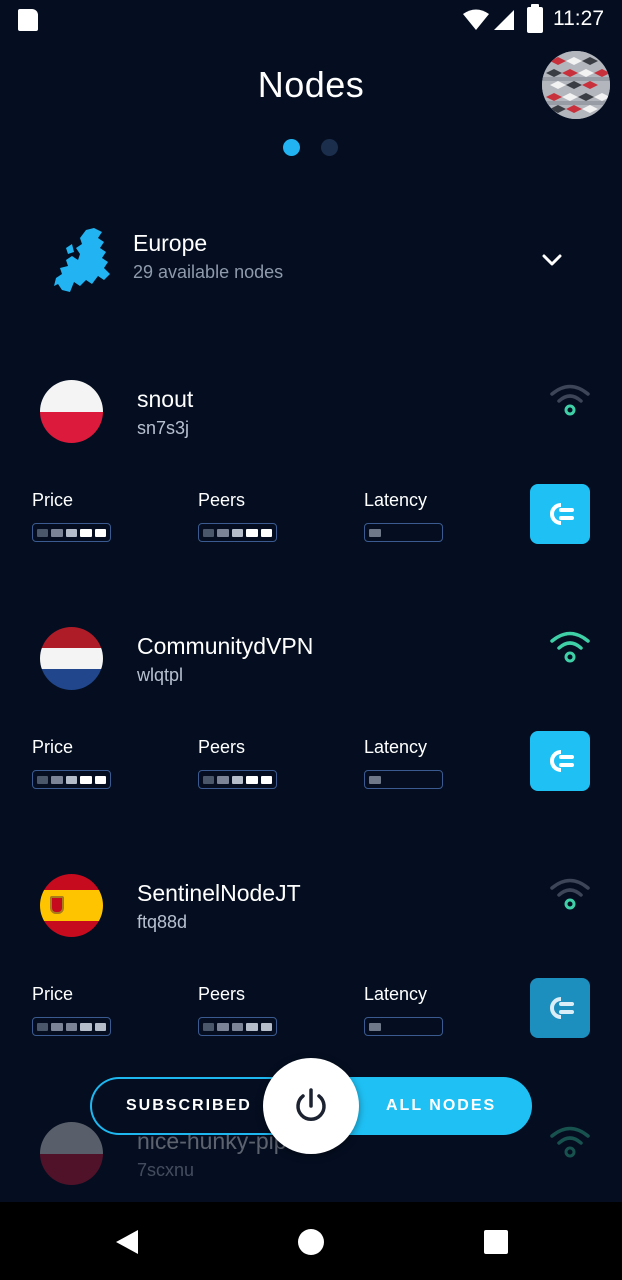  Describe the element at coordinates (160, 675) in the screenshot. I see `node-id: wlqtpl` at that location.